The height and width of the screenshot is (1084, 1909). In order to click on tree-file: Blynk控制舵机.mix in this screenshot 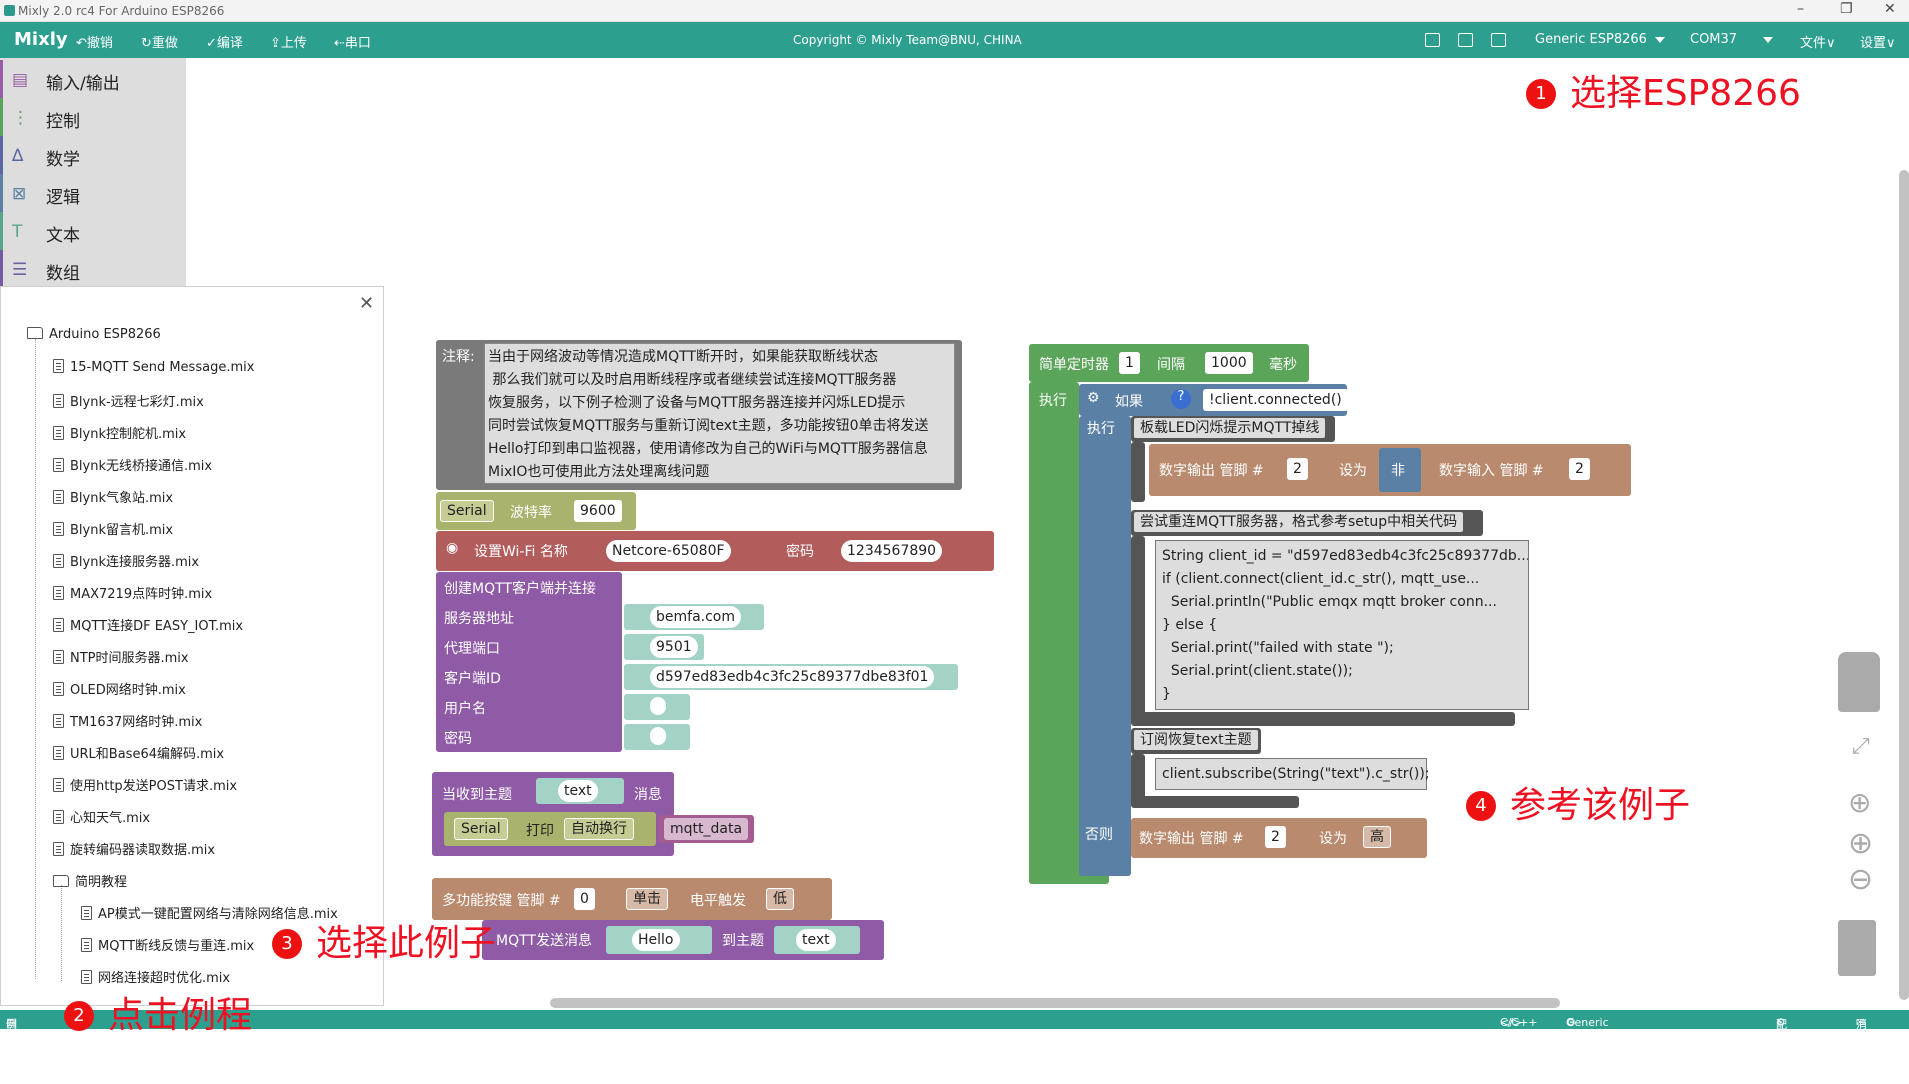, I will do `click(119, 433)`.